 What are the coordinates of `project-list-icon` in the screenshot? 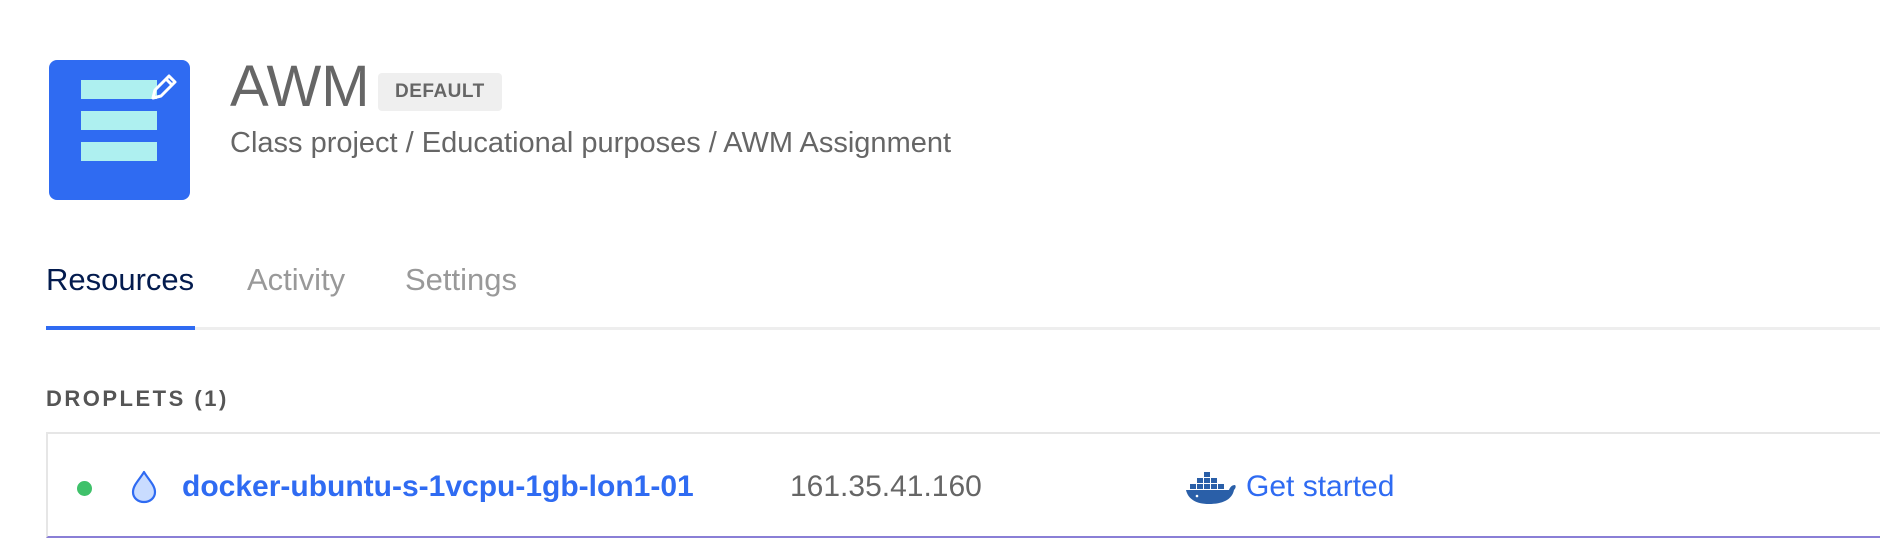 It's located at (119, 130).